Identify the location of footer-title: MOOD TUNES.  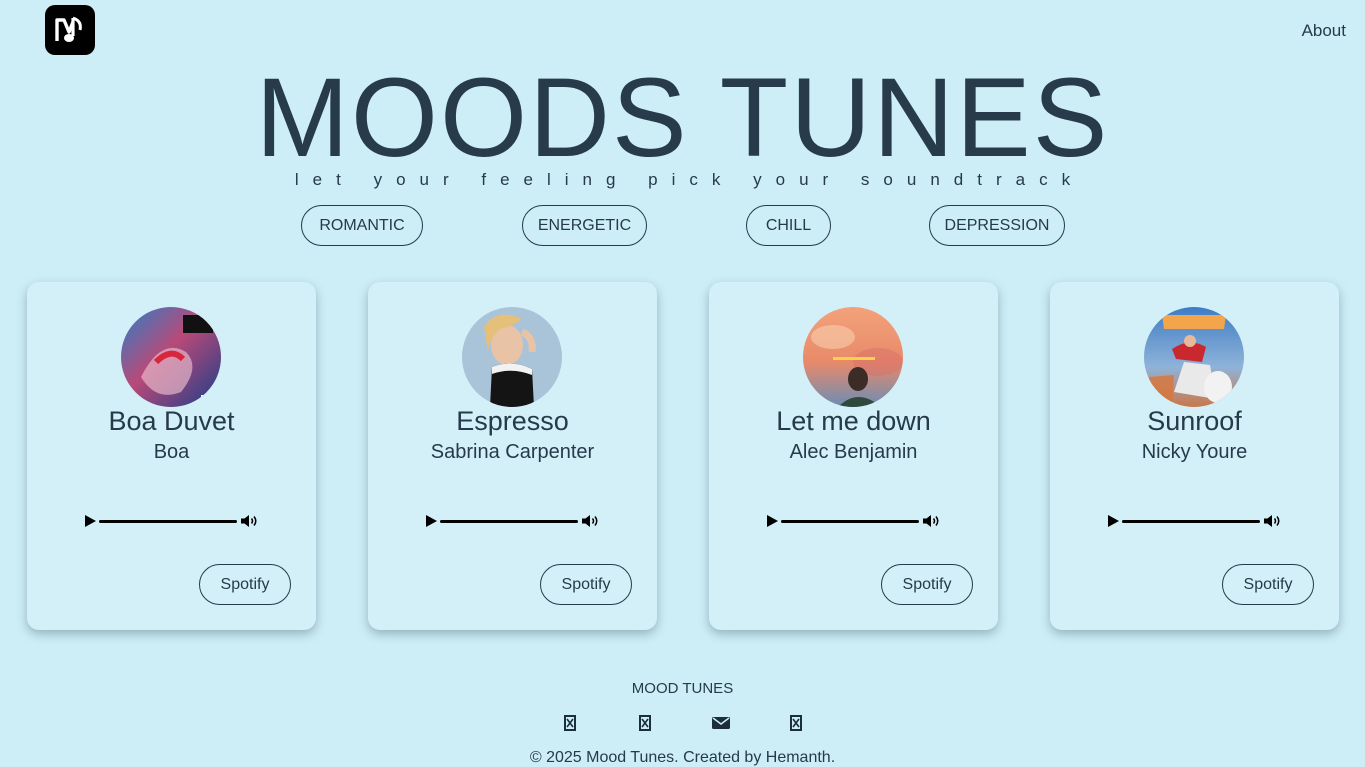
(682, 688).